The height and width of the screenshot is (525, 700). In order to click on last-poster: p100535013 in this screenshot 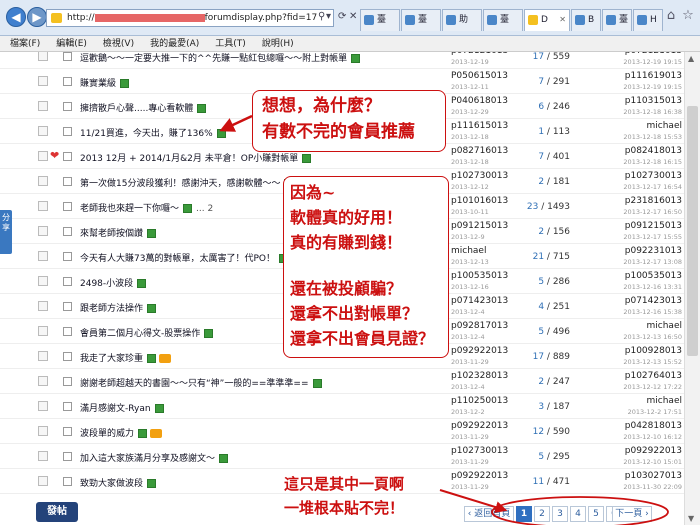, I will do `click(640, 276)`.